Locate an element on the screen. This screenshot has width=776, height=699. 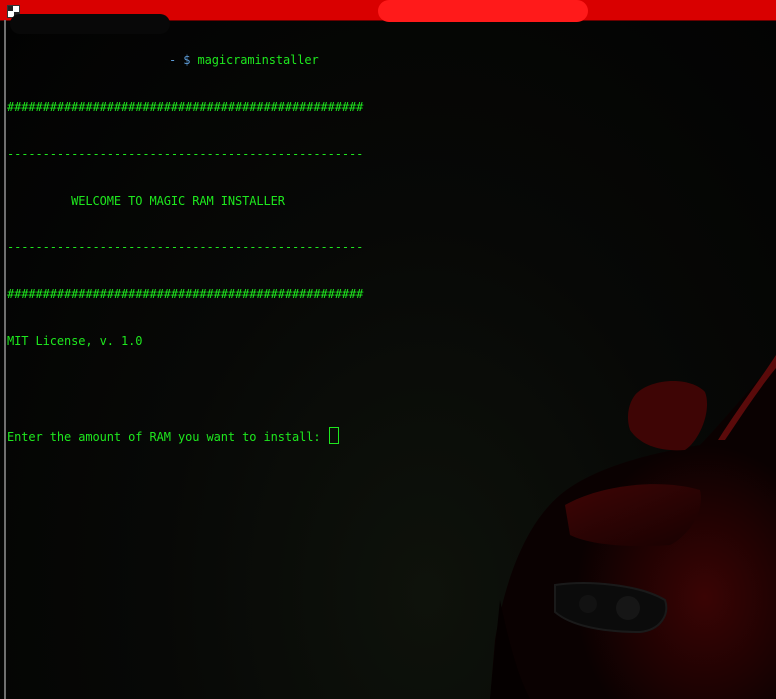
prompt-line: - $ magicraminstaller is located at coordinates (185, 61).